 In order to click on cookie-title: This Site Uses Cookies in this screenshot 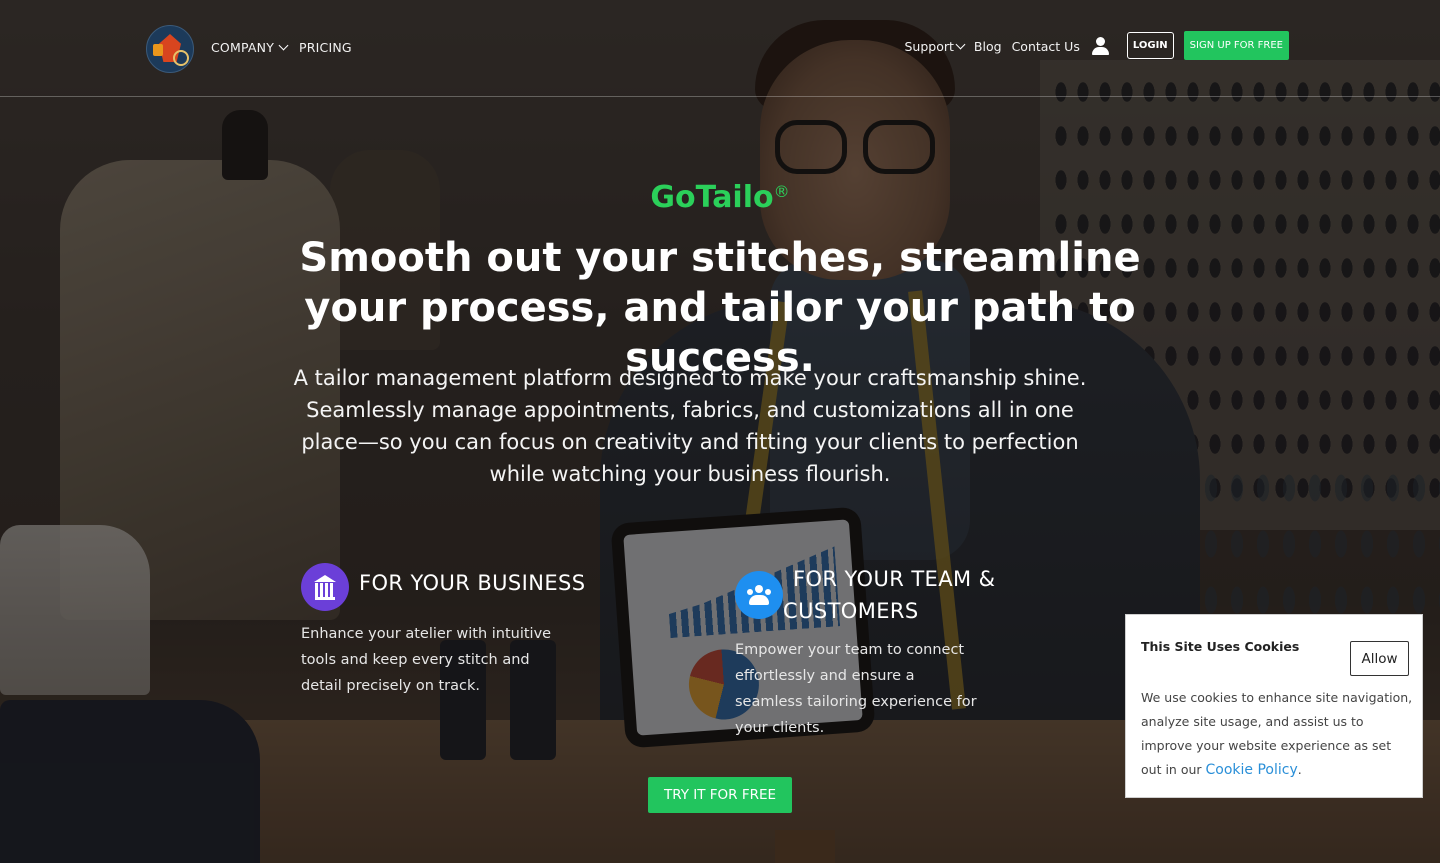, I will do `click(1220, 646)`.